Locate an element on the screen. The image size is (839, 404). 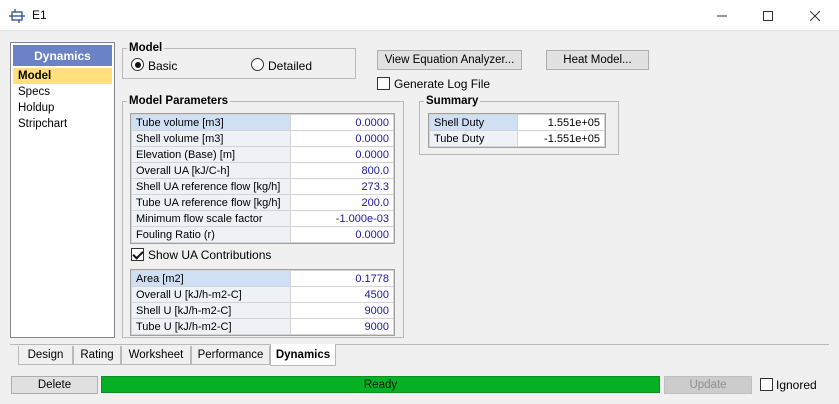
show-ua-label: Show UA Contributions is located at coordinates (210, 255).